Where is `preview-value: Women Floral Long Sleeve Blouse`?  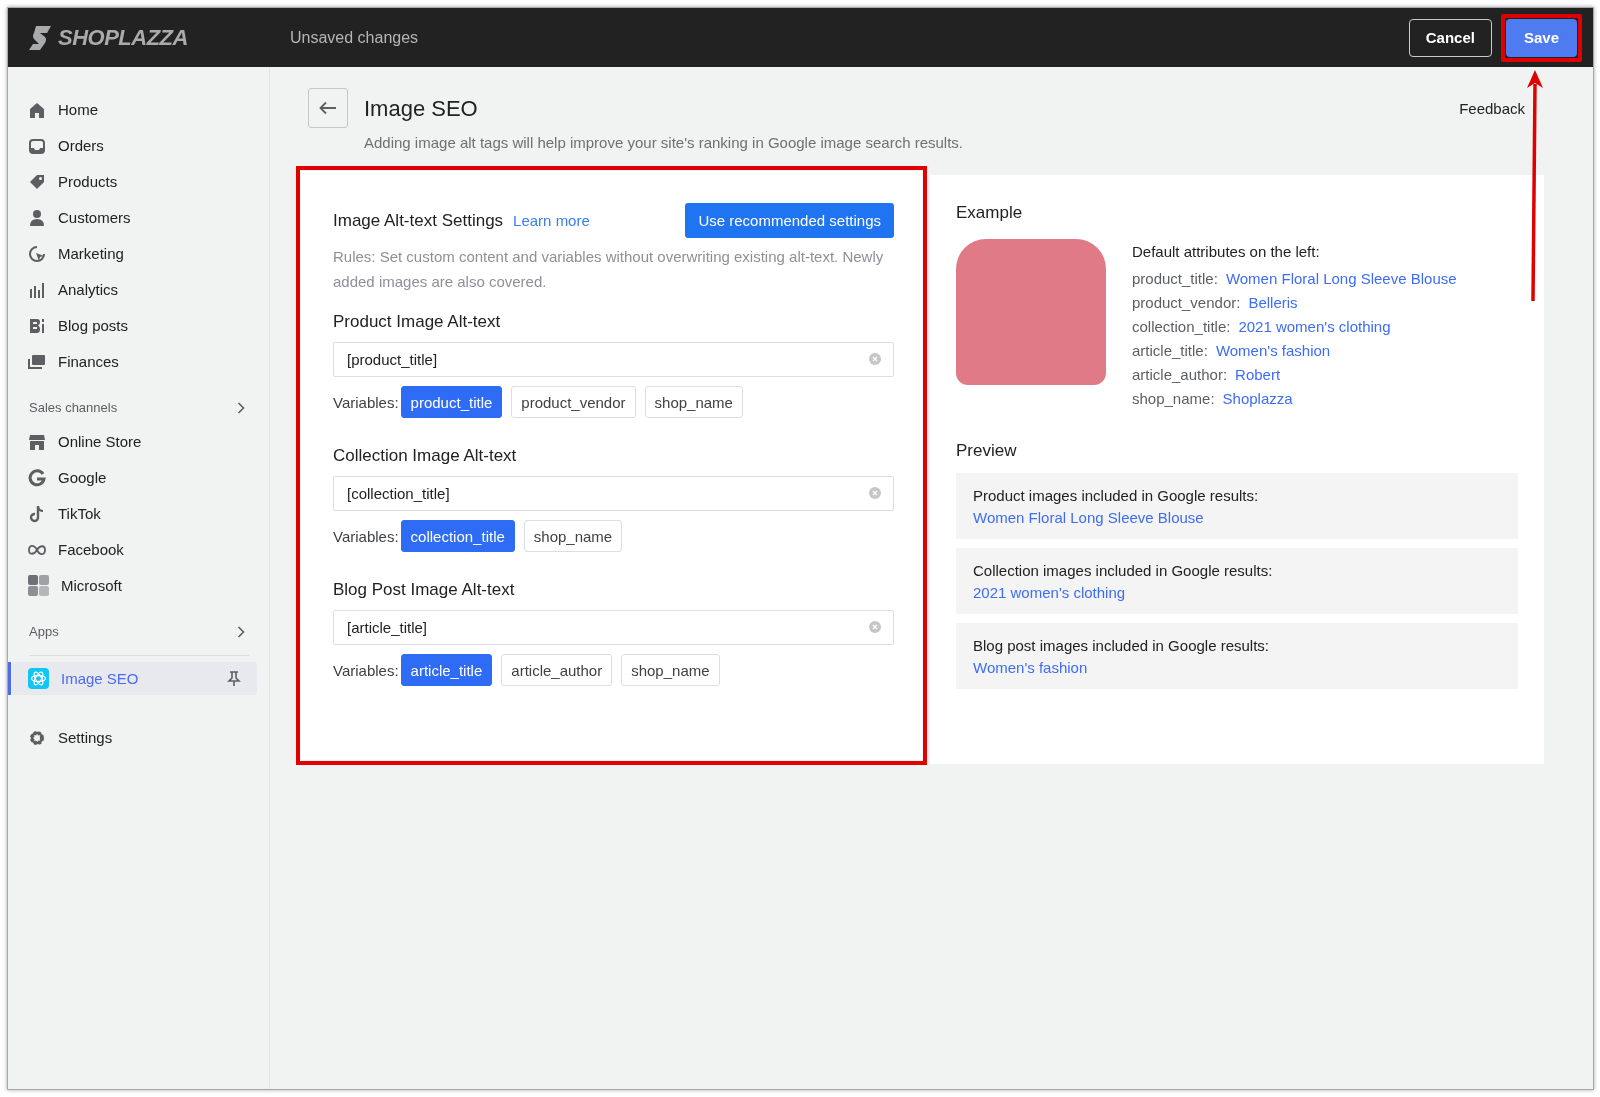 preview-value: Women Floral Long Sleeve Blouse is located at coordinates (1089, 518).